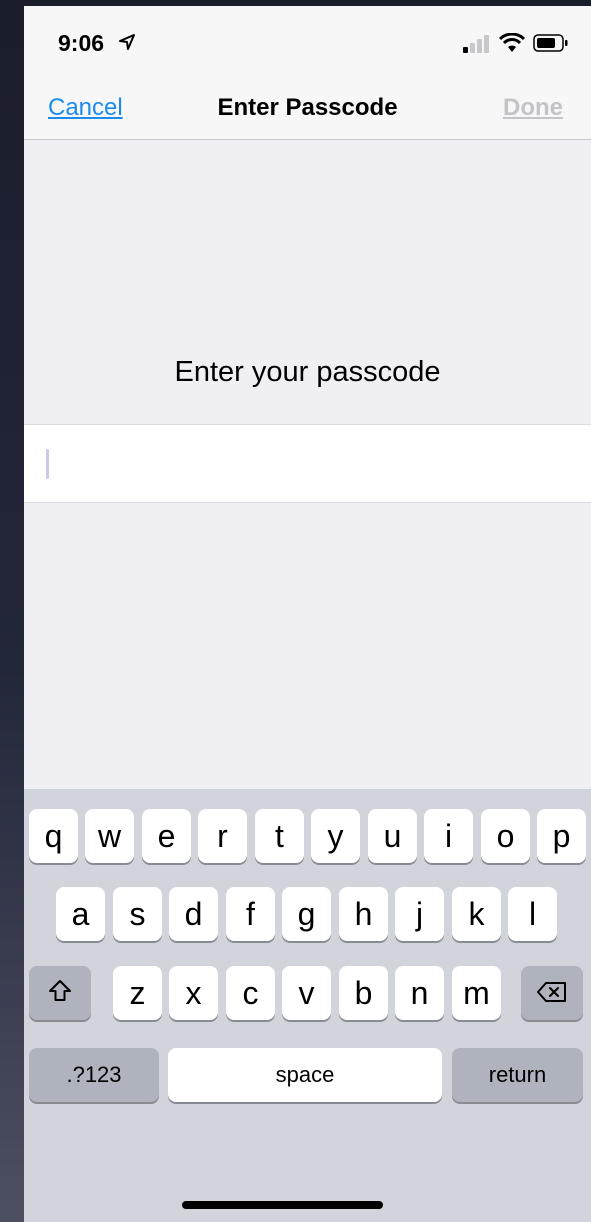  I want to click on key-q: q, so click(53, 836).